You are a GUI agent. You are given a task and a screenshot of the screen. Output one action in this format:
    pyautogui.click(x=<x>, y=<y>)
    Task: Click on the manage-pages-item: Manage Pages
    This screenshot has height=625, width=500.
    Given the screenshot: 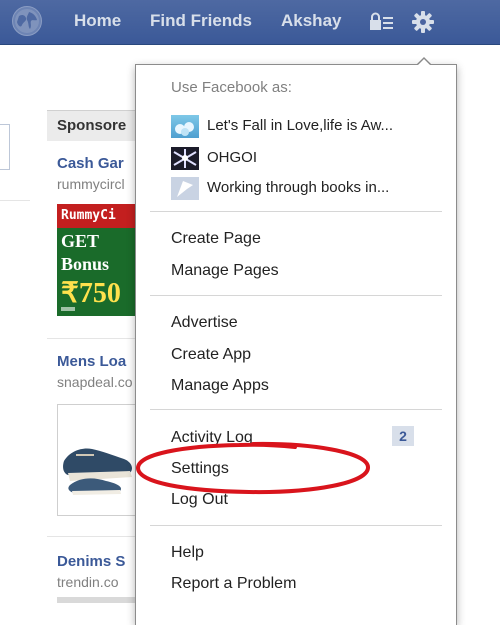 What is the action you would take?
    pyautogui.click(x=225, y=271)
    